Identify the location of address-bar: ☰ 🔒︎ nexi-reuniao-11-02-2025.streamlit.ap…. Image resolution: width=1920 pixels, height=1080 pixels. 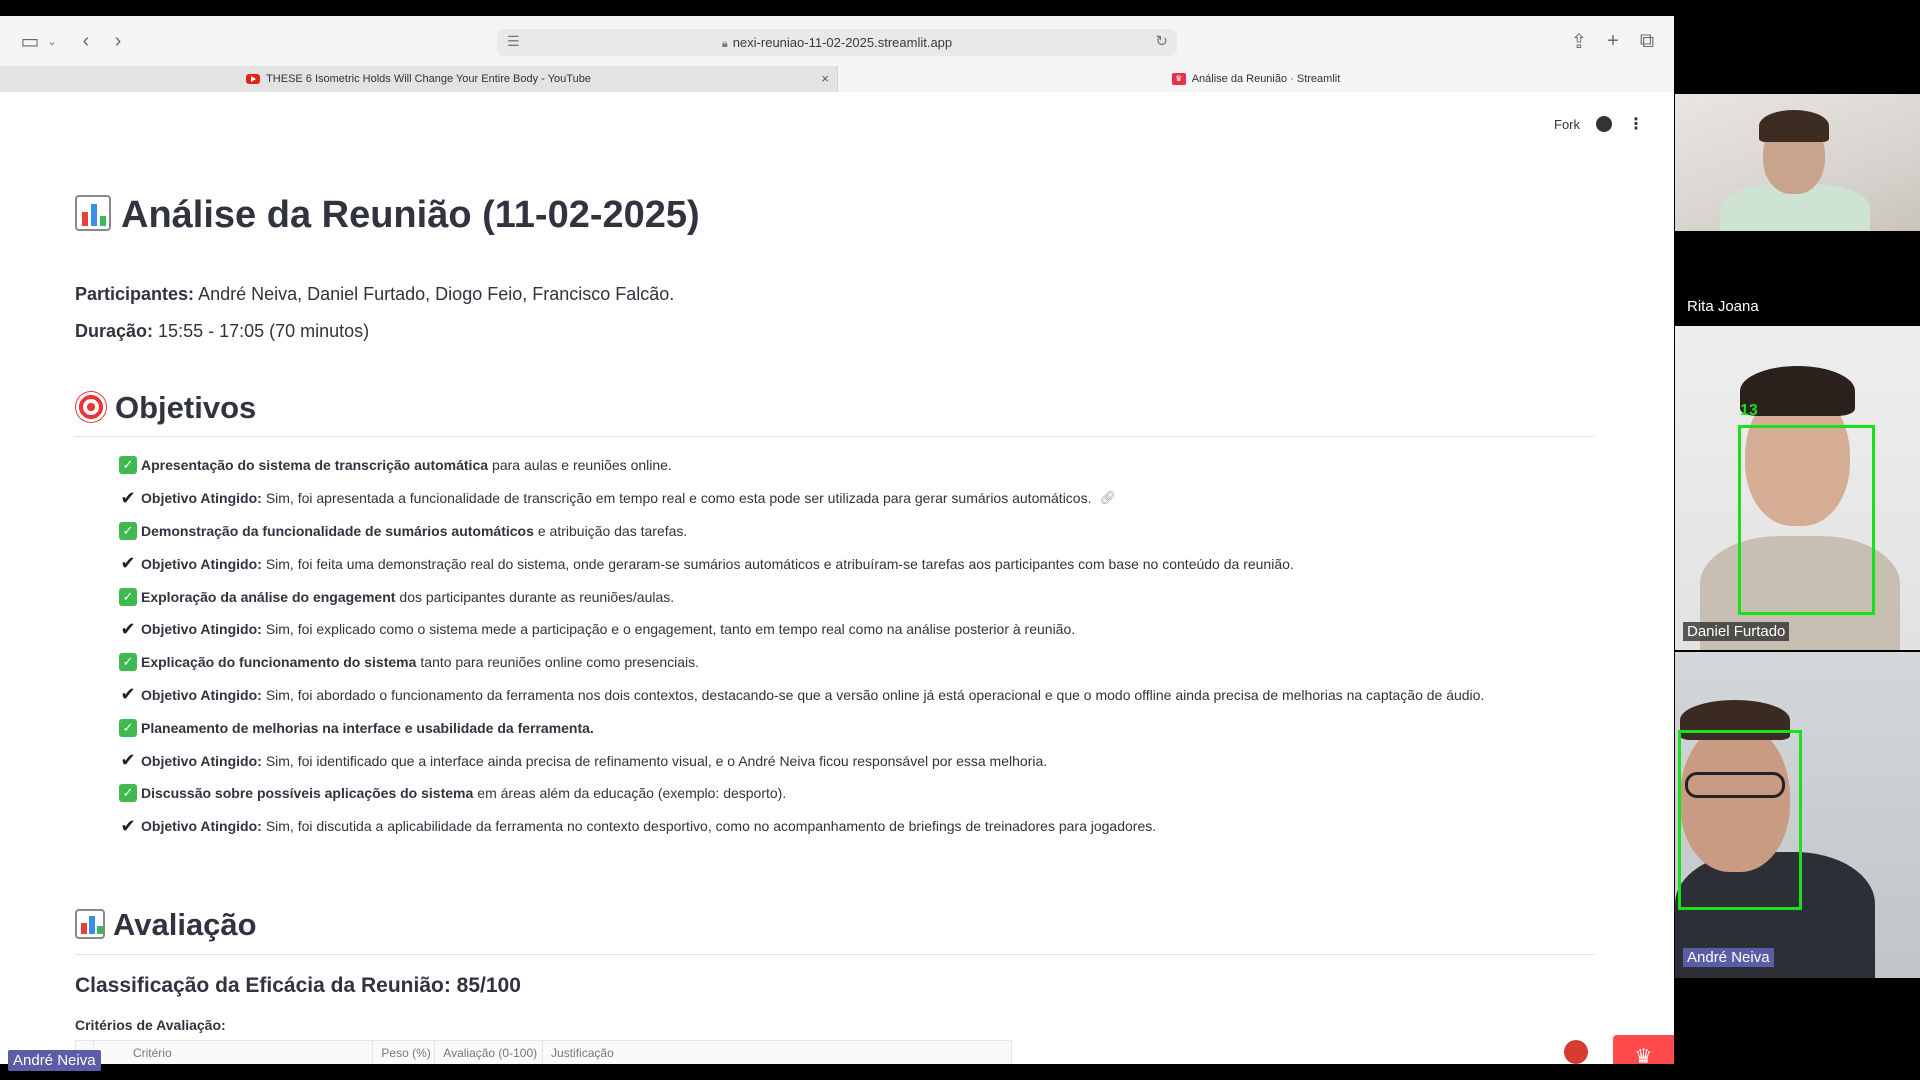
(837, 42).